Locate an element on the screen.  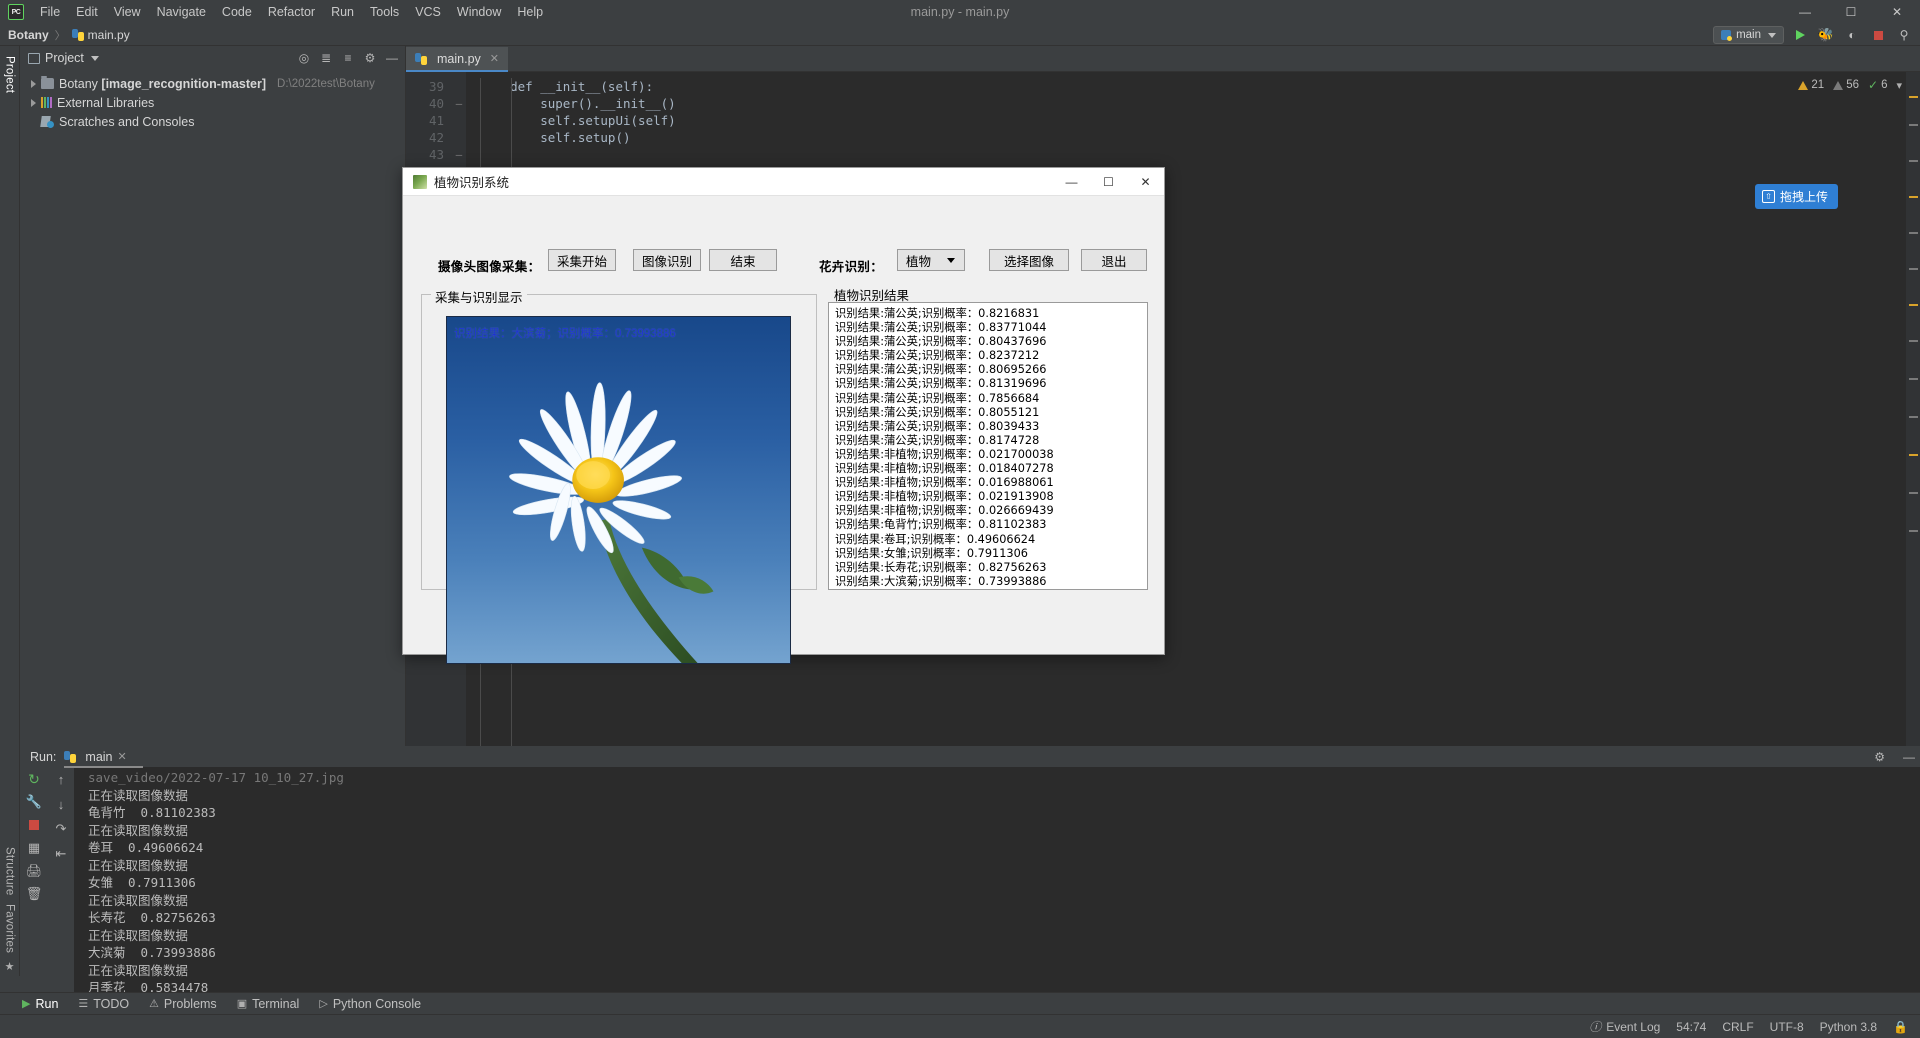
run-tab-label: main is located at coordinates (99, 756).